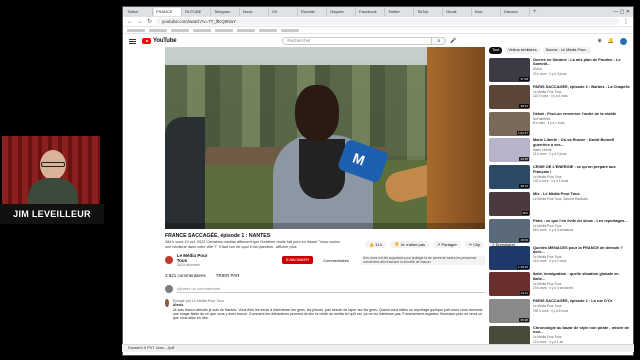  I want to click on window-controls-icon: — ▢ ✕, so click(623, 12).